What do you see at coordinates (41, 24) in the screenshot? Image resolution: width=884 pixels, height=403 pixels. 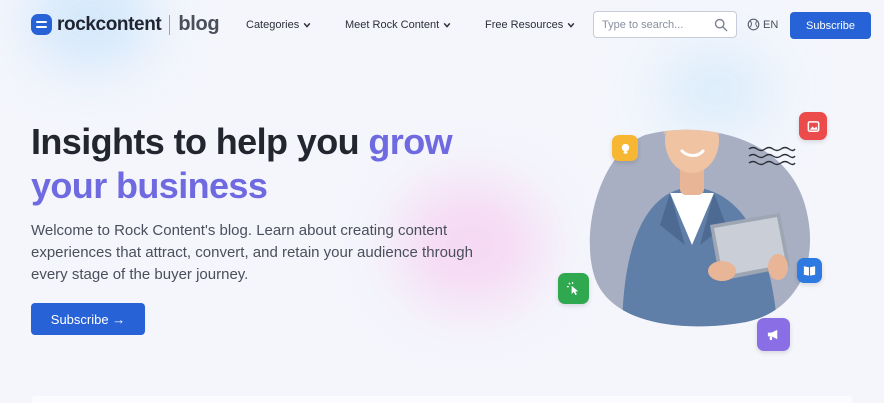 I see `logo-icon` at bounding box center [41, 24].